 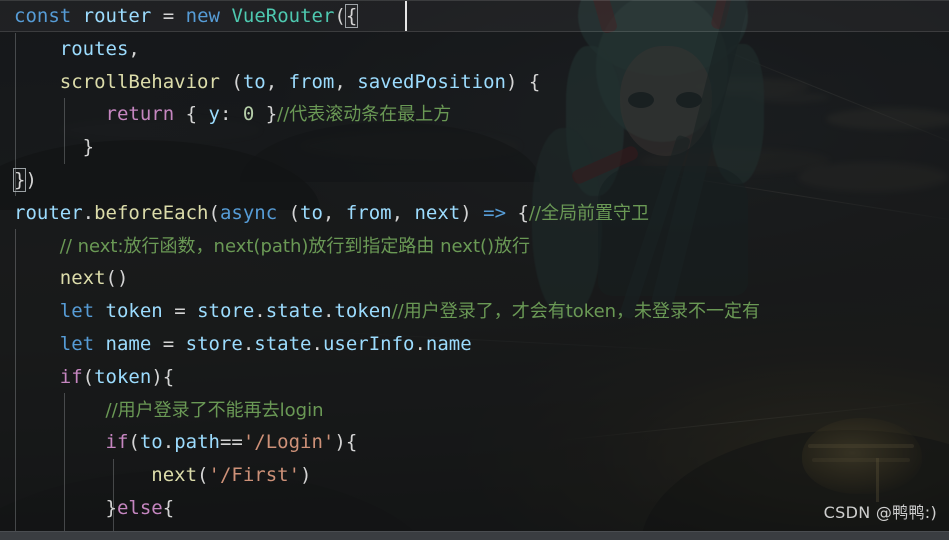 I want to click on code-line: // next:放行函数，next(path)放行到指定路由 next()放行, so click(x=380, y=246).